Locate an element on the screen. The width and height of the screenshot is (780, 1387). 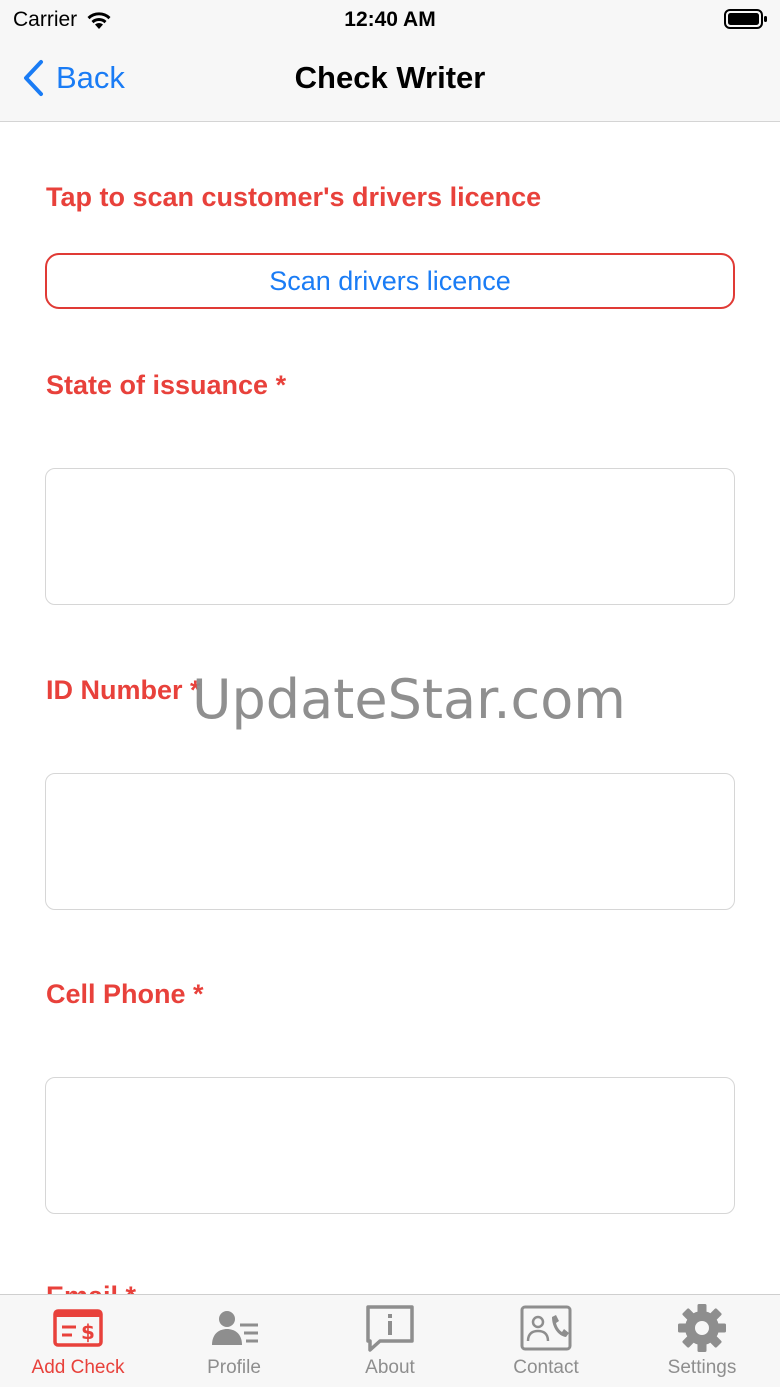
info-bubble-icon is located at coordinates (390, 1328).